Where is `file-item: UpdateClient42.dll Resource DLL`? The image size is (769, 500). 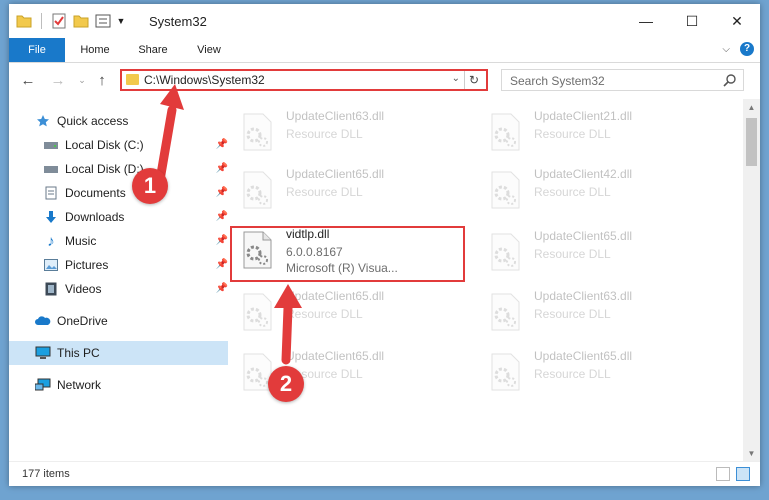 file-item: UpdateClient42.dll Resource DLL is located at coordinates (599, 188).